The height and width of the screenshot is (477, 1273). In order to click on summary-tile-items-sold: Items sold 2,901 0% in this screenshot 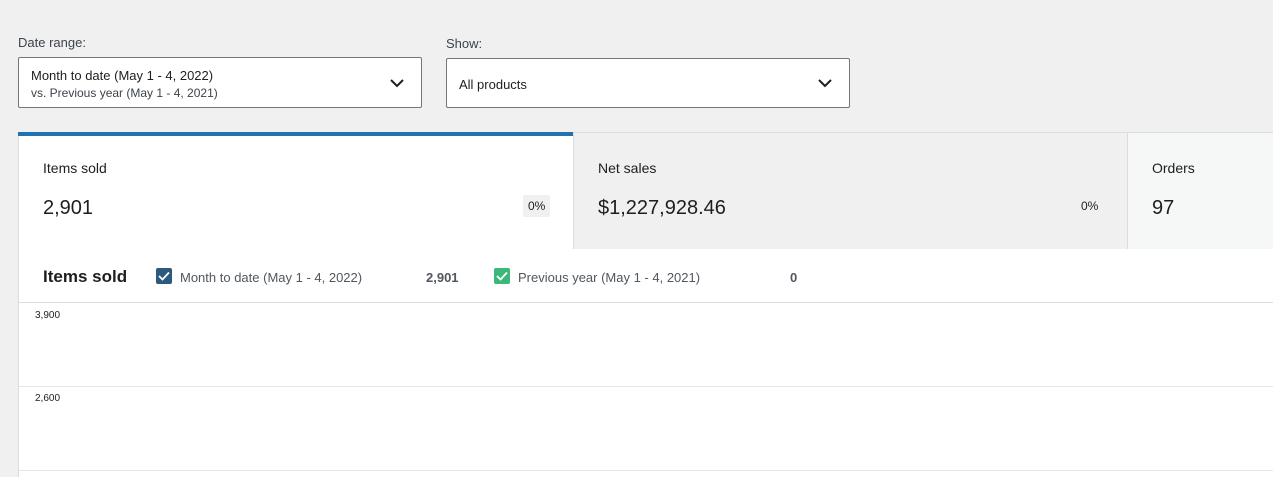, I will do `click(295, 190)`.